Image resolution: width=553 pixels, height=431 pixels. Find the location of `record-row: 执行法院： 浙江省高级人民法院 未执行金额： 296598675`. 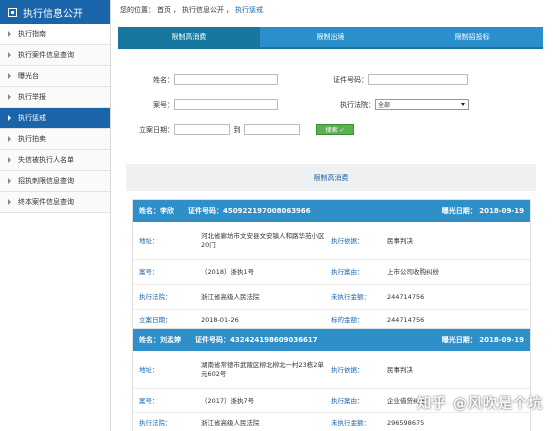

record-row: 执行法院： 浙江省高级人民法院 未执行金额： 296598675 is located at coordinates (331, 422).